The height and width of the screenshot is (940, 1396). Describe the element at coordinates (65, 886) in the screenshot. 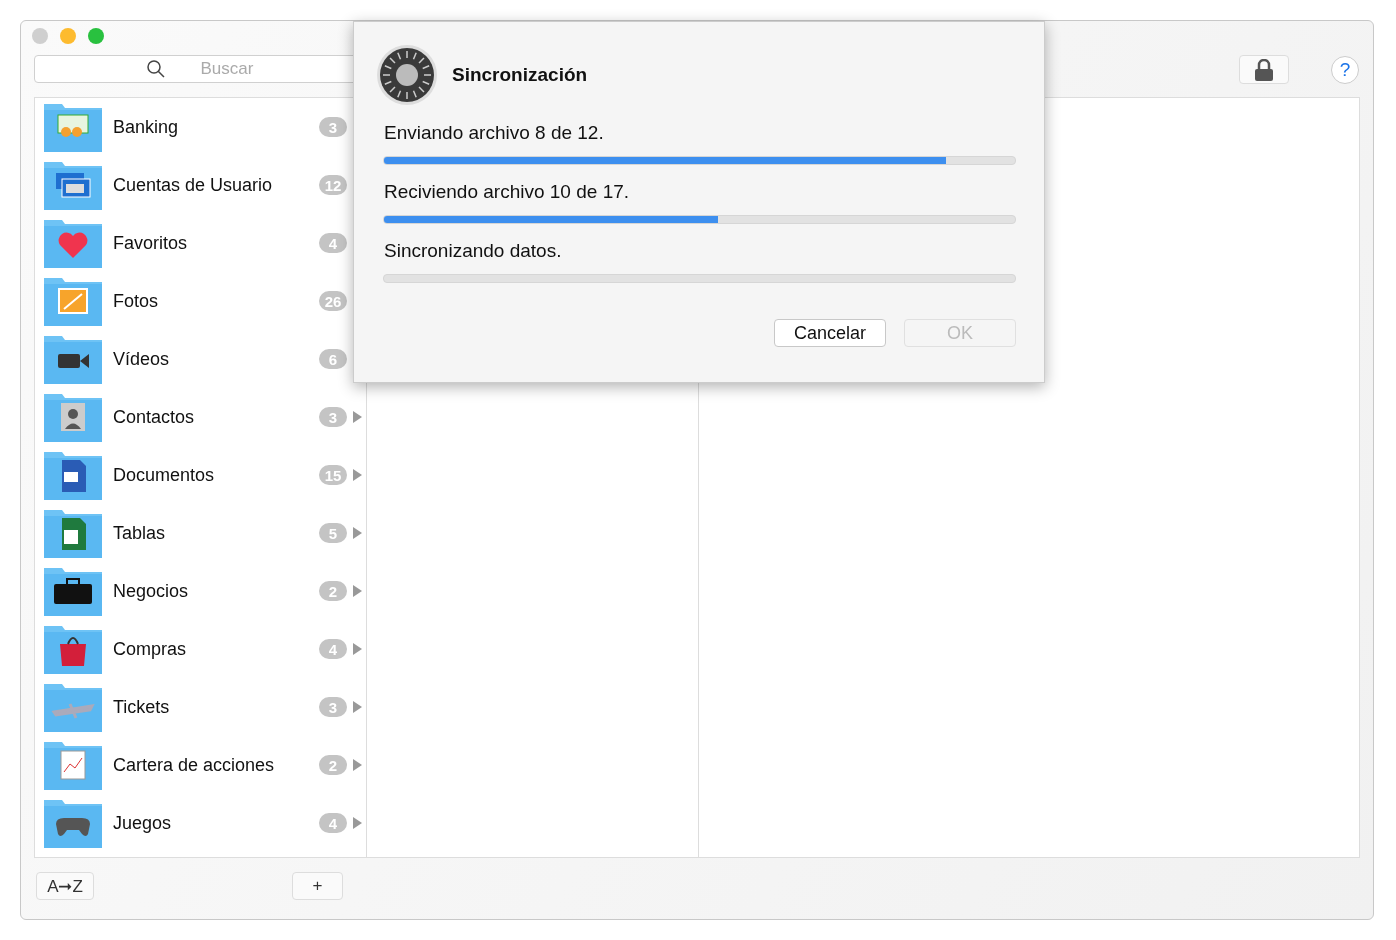

I see `sort-button: A➞Z` at that location.